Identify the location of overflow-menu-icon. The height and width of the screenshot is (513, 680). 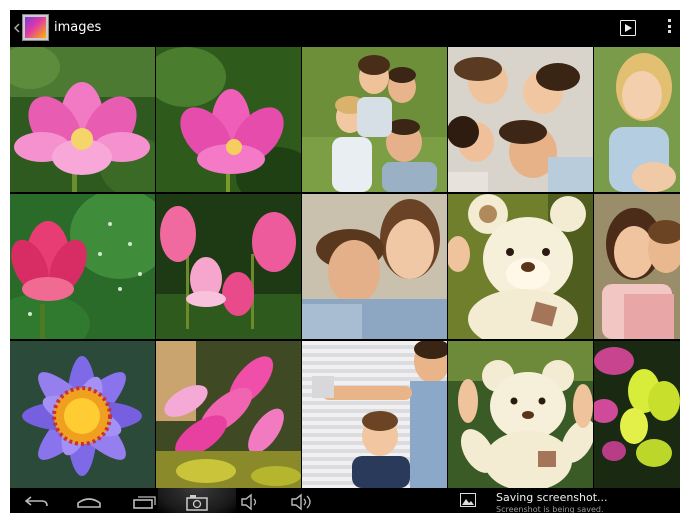
(669, 28).